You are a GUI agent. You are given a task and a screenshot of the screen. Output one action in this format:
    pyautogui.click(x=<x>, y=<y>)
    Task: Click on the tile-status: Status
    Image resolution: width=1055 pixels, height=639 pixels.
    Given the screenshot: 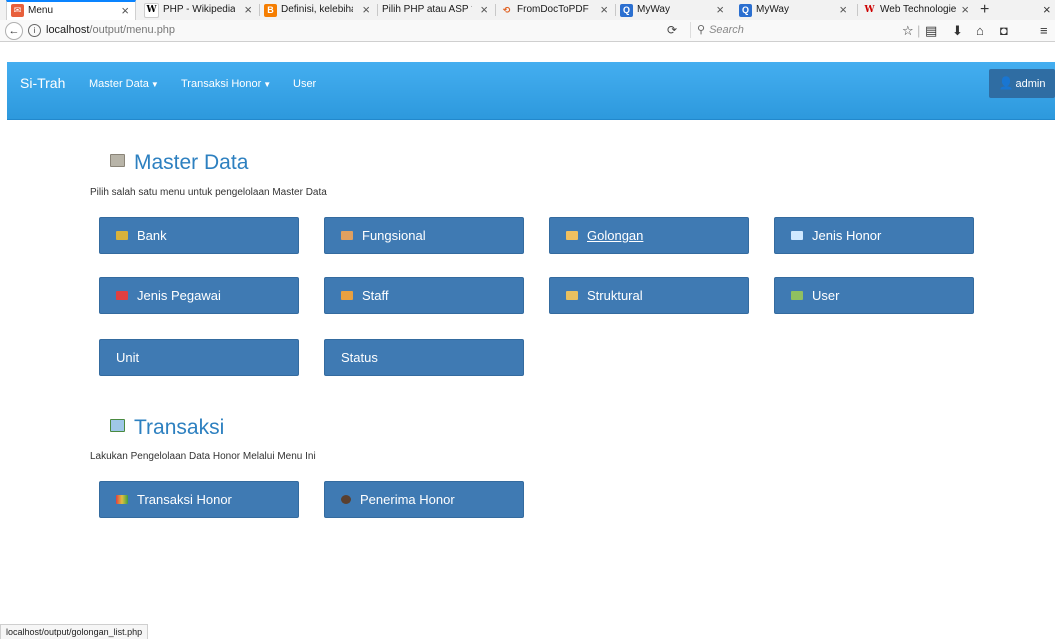 What is the action you would take?
    pyautogui.click(x=424, y=357)
    